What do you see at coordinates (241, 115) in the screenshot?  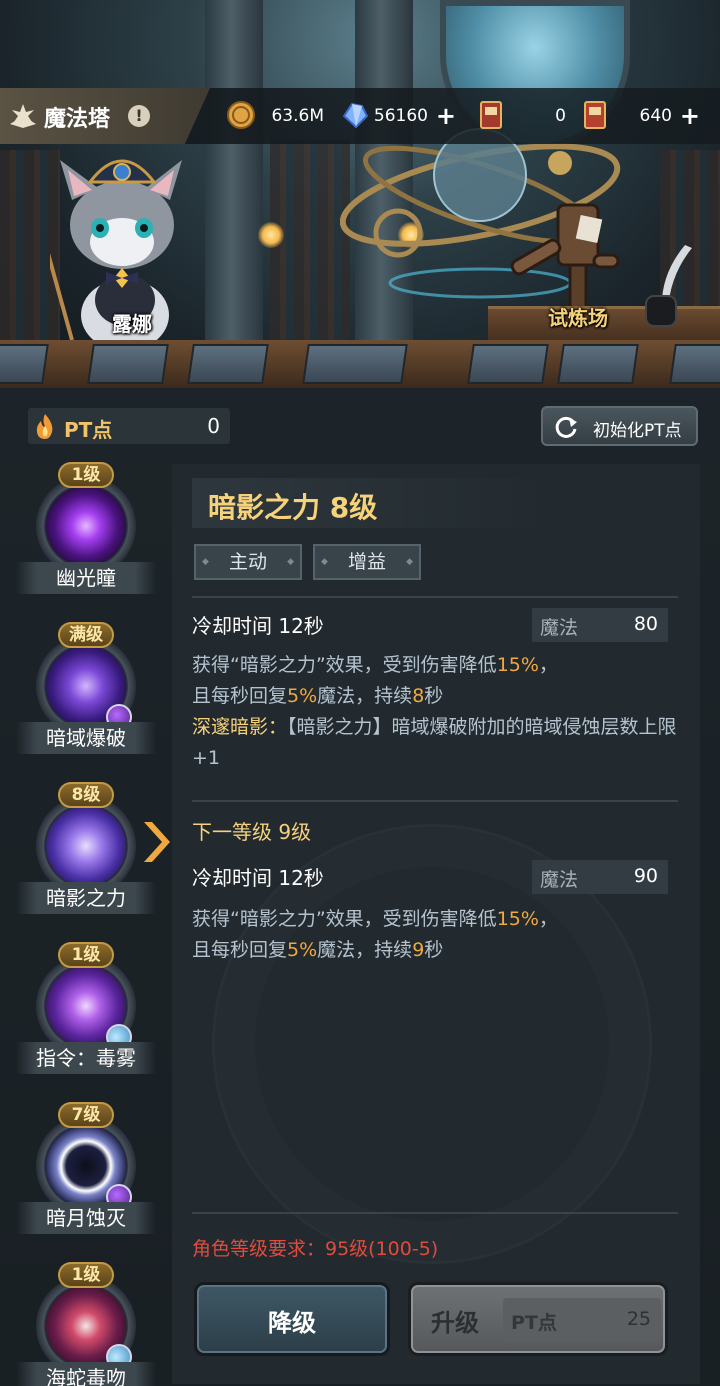 I see `gold-coin-icon` at bounding box center [241, 115].